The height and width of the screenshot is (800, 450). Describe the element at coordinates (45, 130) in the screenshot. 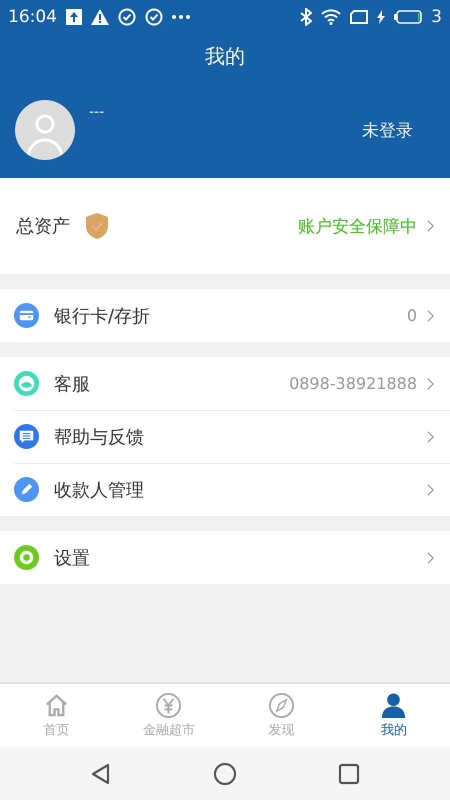

I see `avatar-icon` at that location.